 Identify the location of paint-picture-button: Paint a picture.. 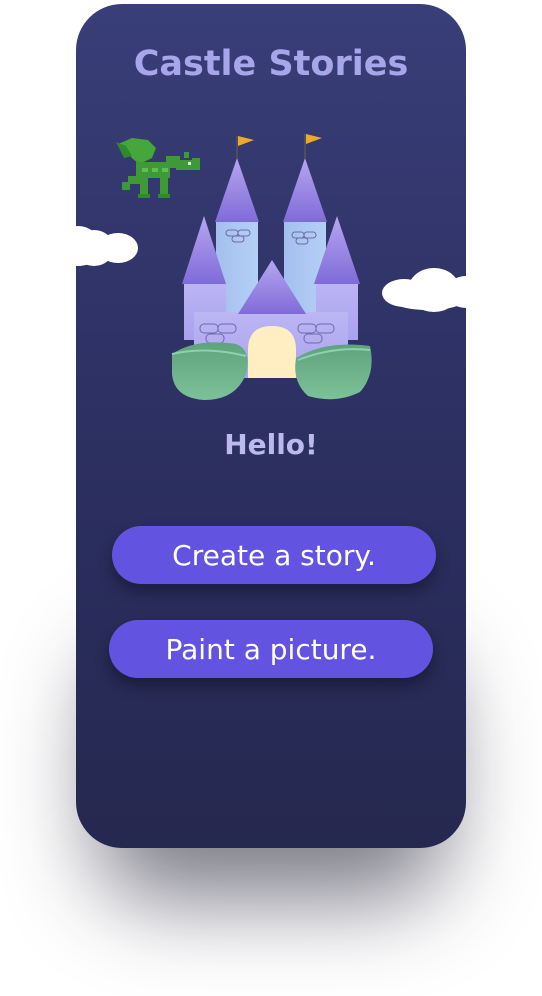
(271, 649).